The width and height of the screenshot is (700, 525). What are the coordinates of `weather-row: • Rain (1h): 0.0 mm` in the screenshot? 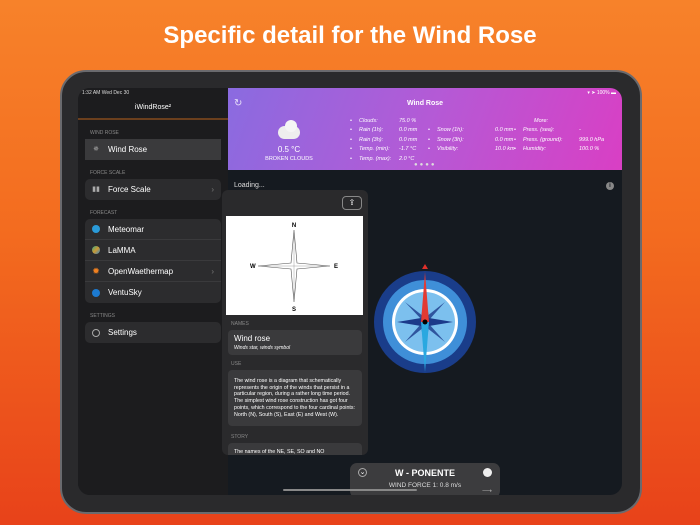 It's located at (383, 131).